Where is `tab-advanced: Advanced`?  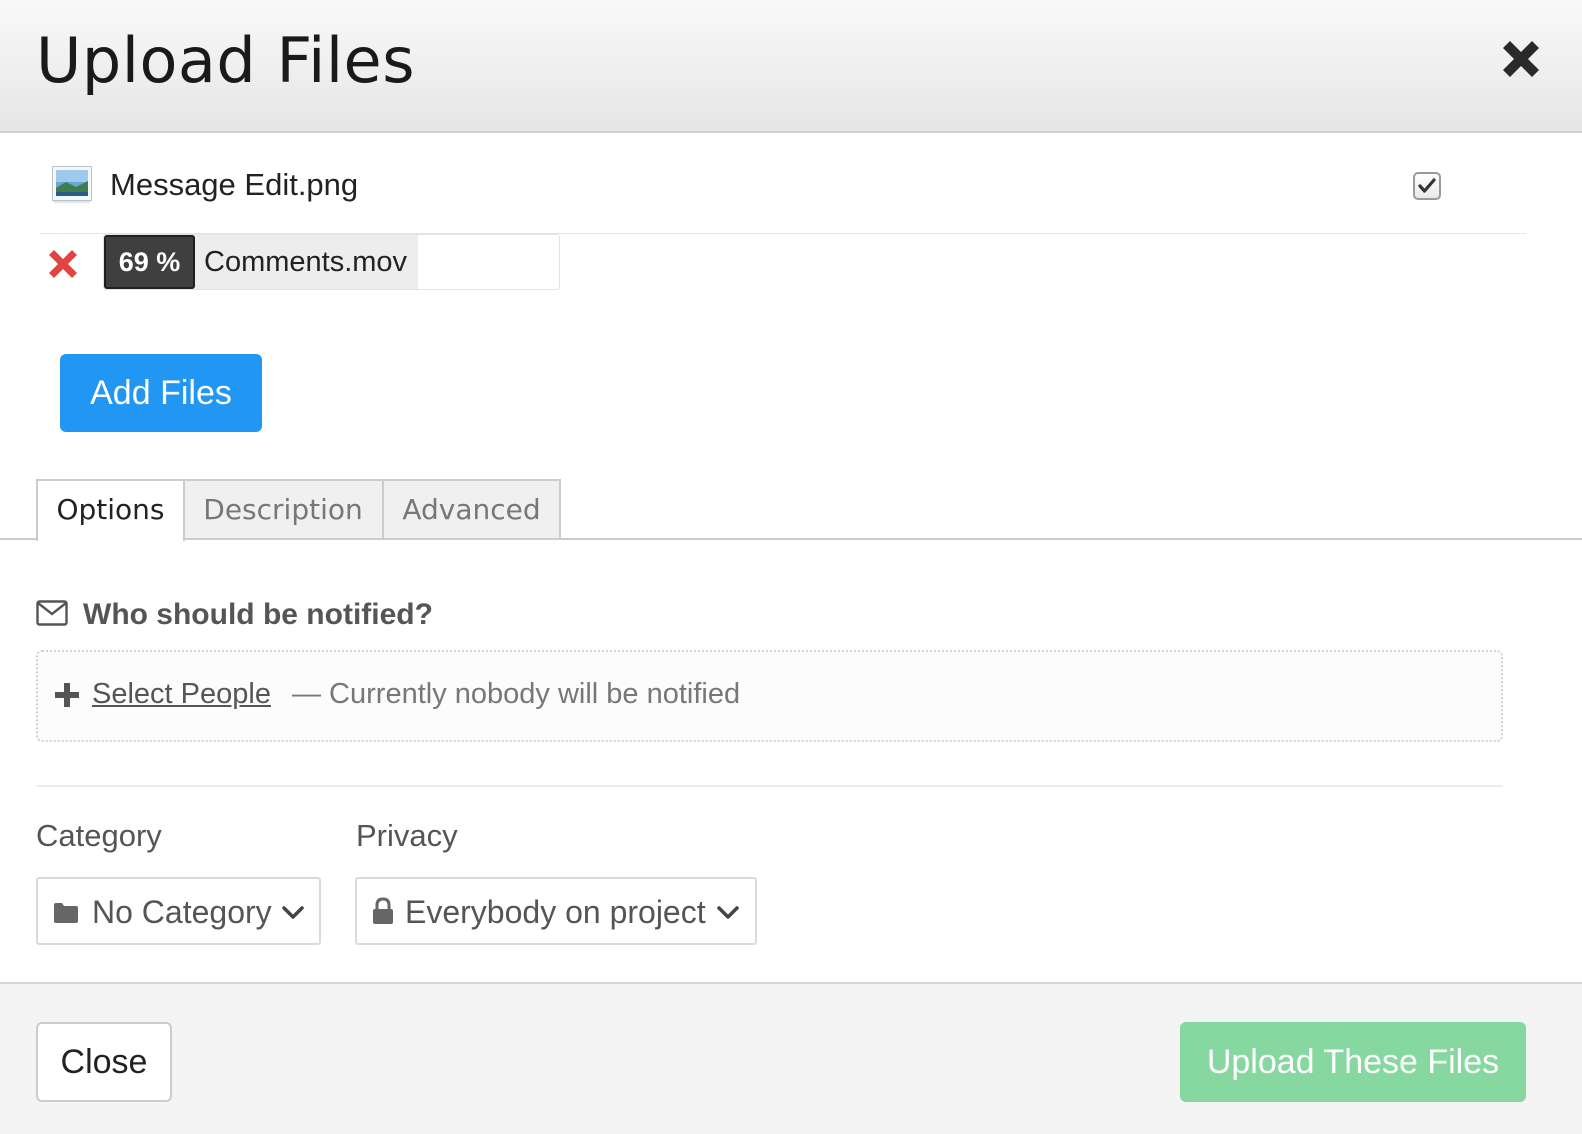
tab-advanced: Advanced is located at coordinates (472, 509).